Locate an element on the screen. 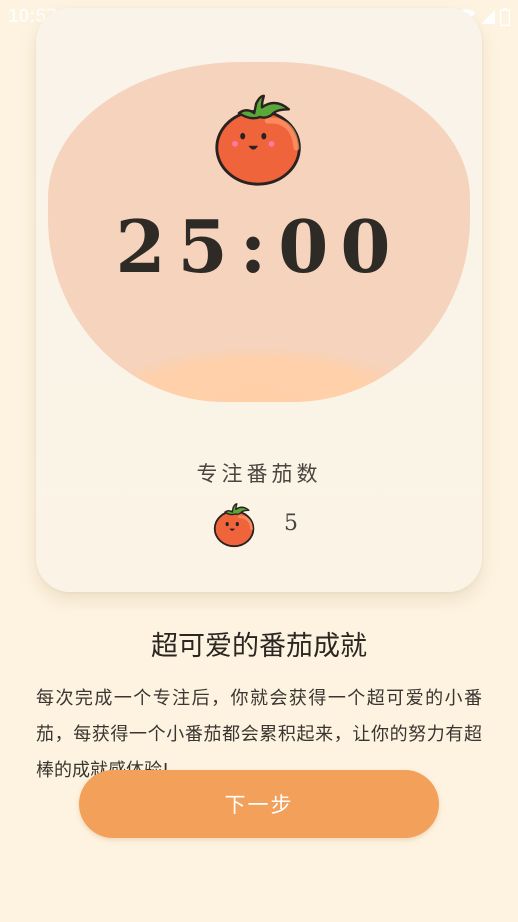  battery-icon is located at coordinates (505, 17).